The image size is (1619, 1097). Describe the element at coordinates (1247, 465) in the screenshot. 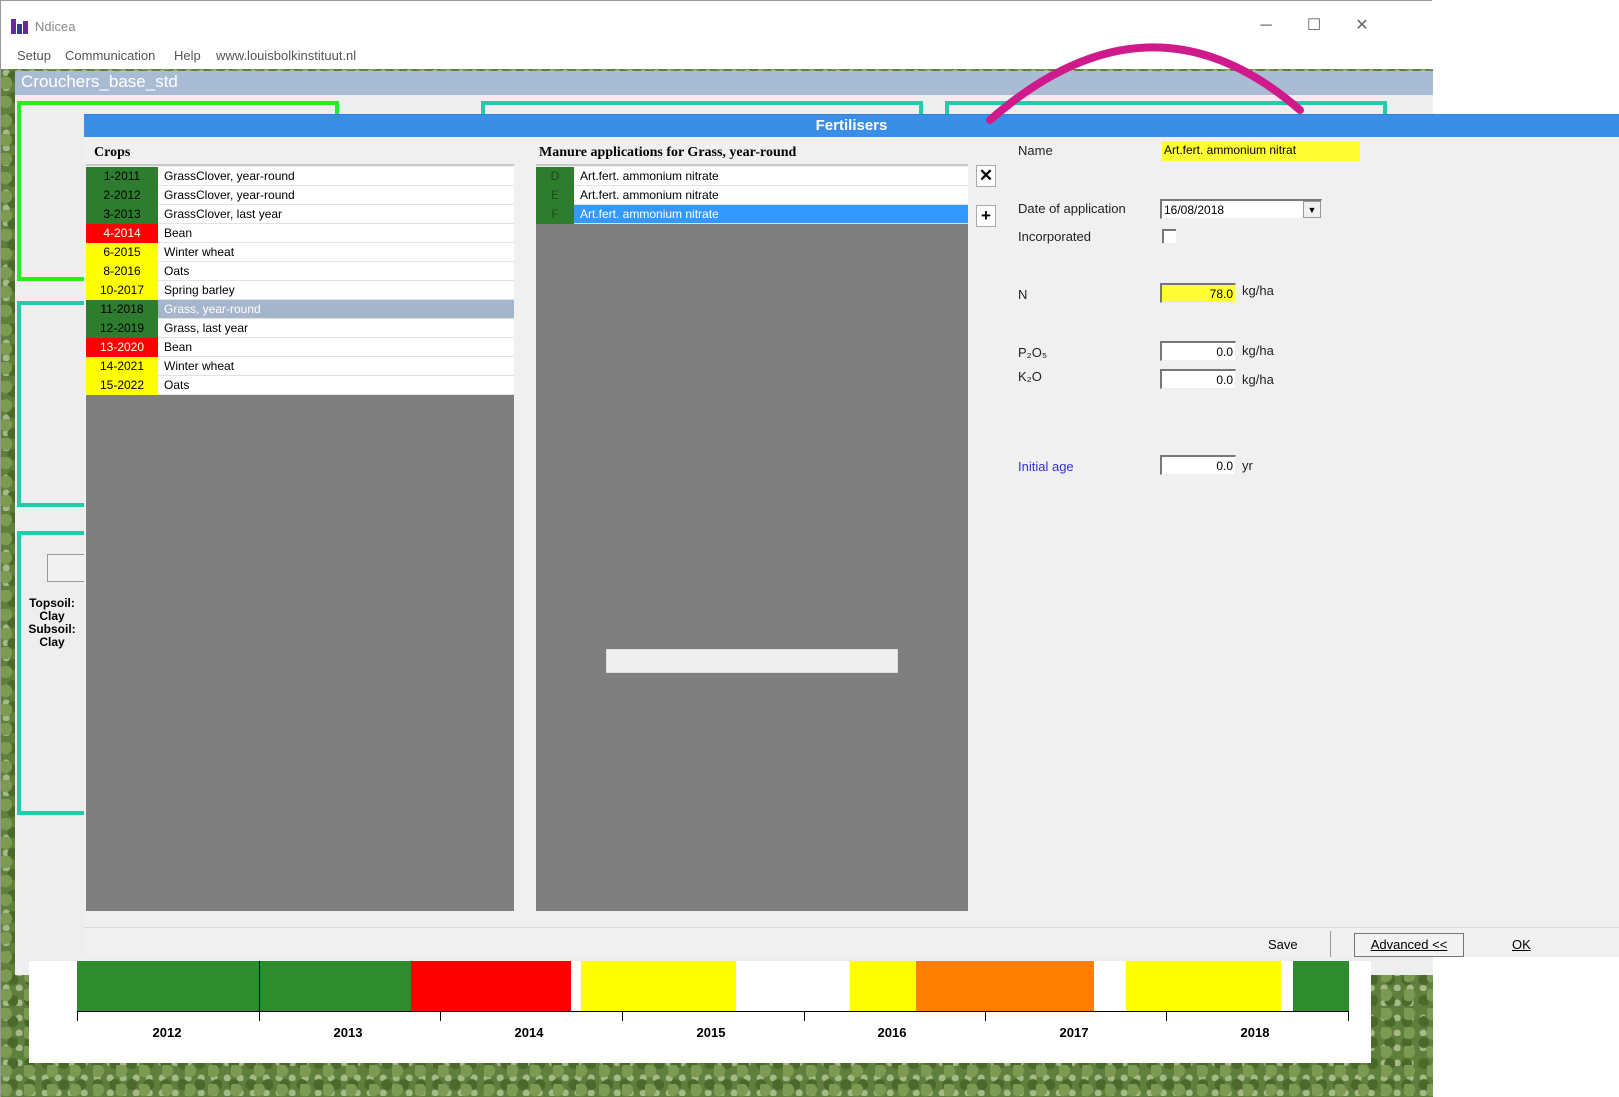

I see `initial-age-unit: yr` at that location.